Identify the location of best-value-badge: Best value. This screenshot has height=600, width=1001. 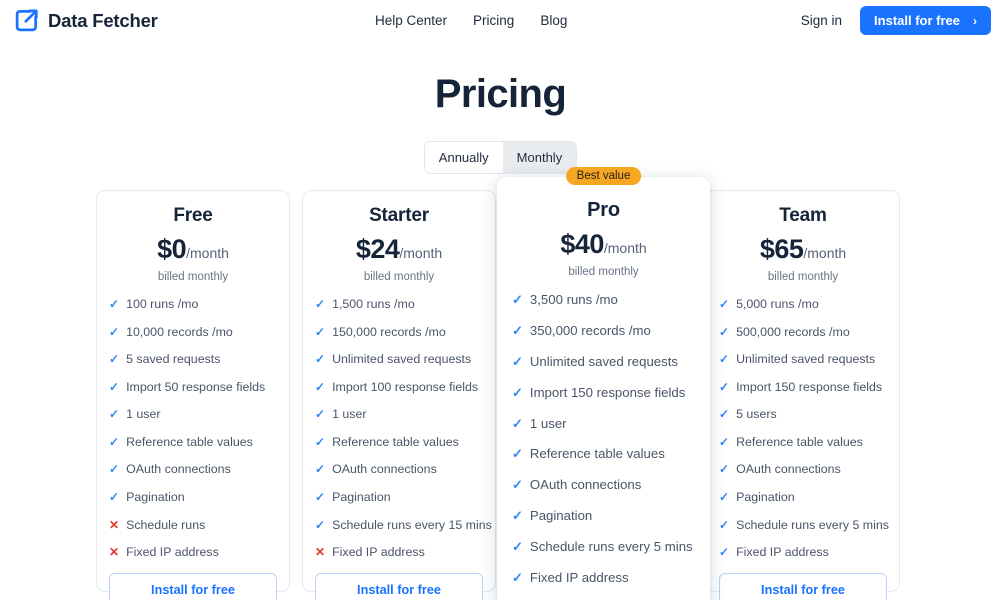
(603, 176).